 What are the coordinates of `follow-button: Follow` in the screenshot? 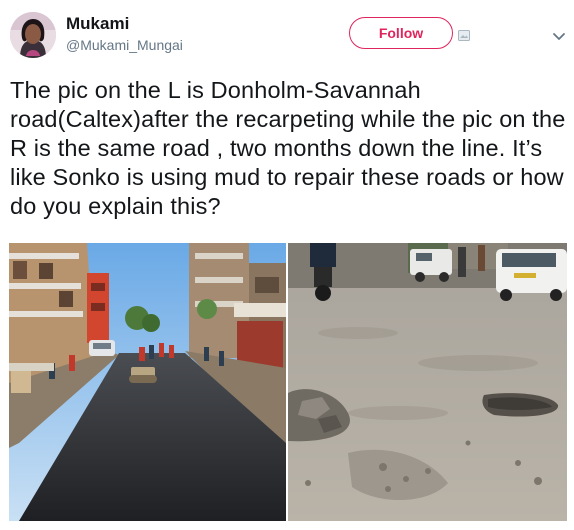 It's located at (401, 33).